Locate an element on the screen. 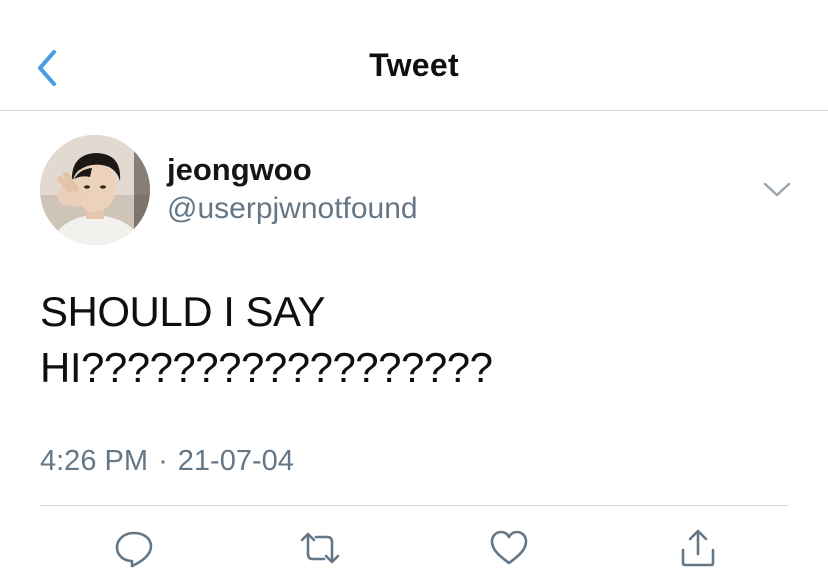 Image resolution: width=828 pixels, height=587 pixels. reply-icon is located at coordinates (134, 549).